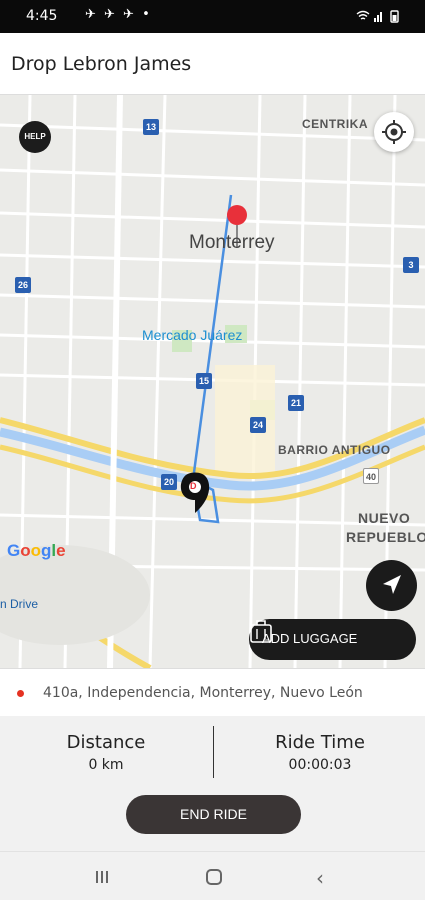 Image resolution: width=425 pixels, height=900 pixels. What do you see at coordinates (384, 518) in the screenshot?
I see `map-area-label: NUEVO` at bounding box center [384, 518].